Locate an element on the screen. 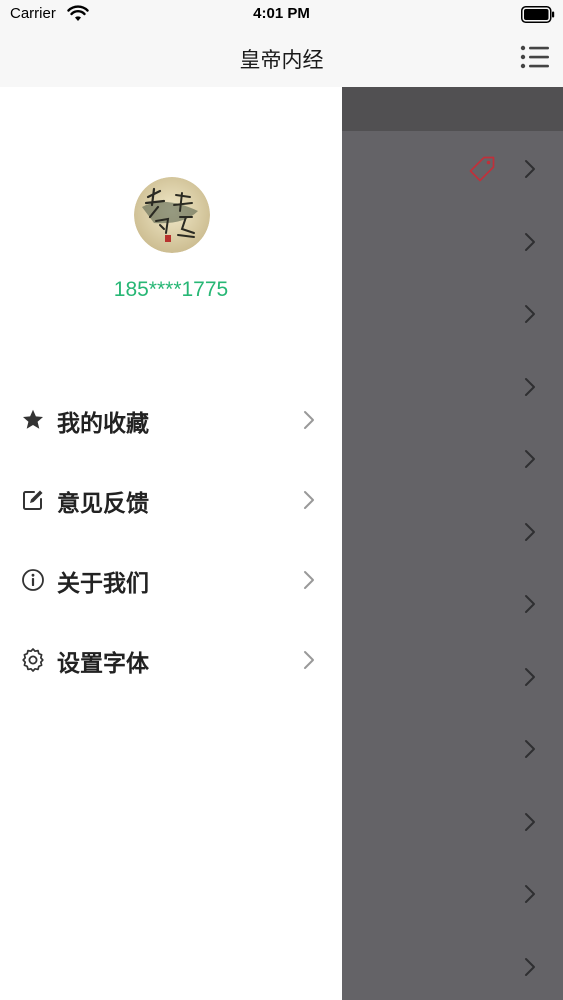 The width and height of the screenshot is (563, 1000). battery-icon is located at coordinates (538, 14).